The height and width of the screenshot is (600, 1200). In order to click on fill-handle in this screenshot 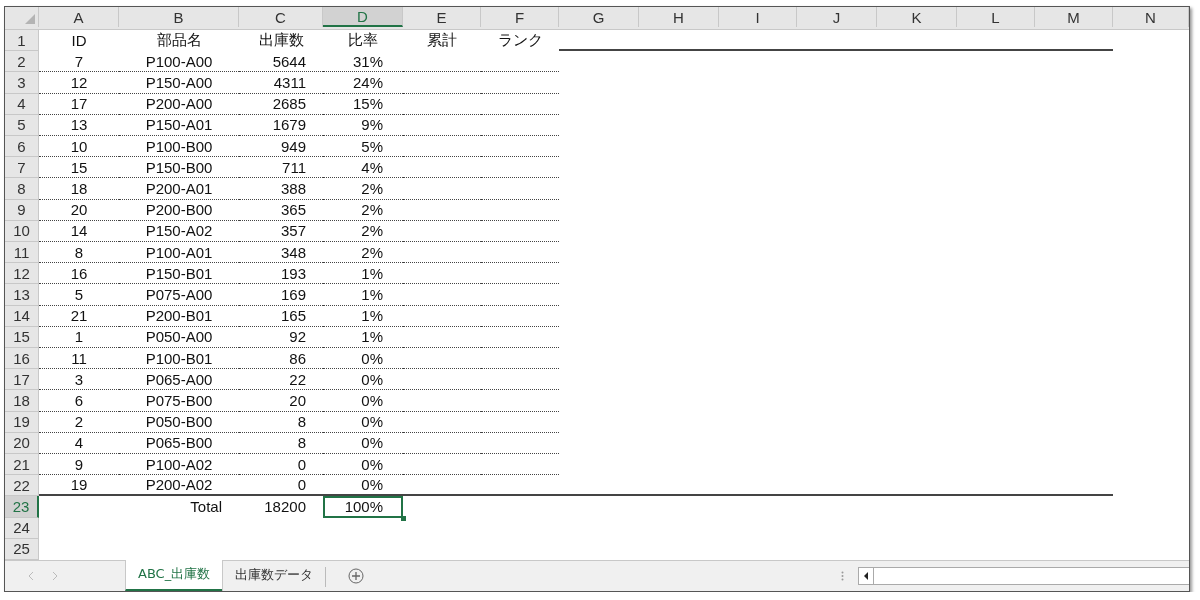, I will do `click(403, 518)`.